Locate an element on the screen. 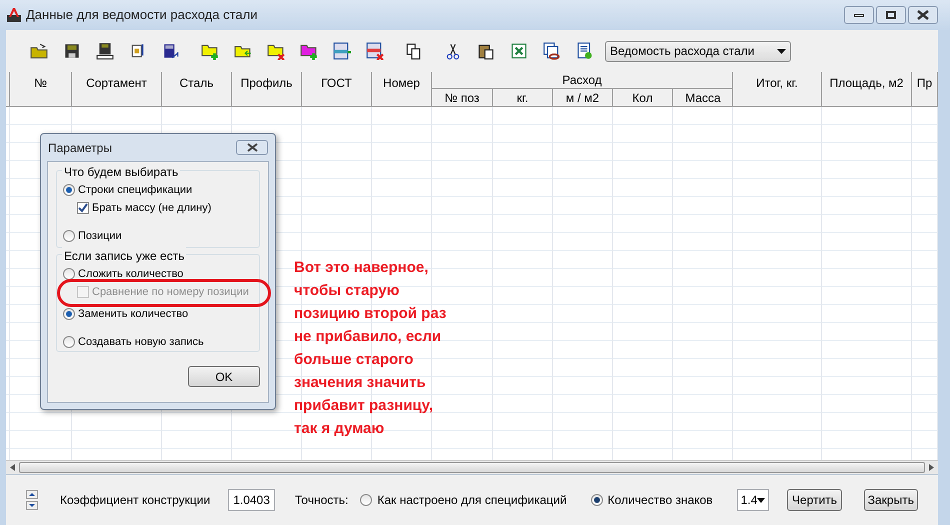  option-label: Сложить количество is located at coordinates (131, 274).